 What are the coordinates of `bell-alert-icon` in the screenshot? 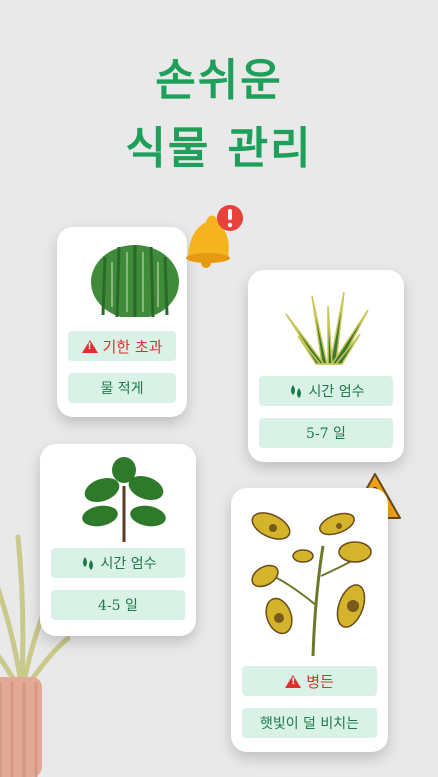 It's located at (211, 234).